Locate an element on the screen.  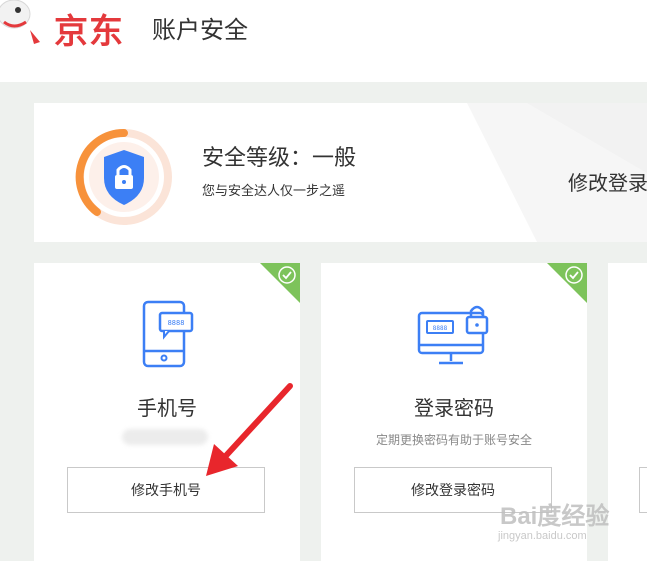
page-title: 账户安全 is located at coordinates (200, 30).